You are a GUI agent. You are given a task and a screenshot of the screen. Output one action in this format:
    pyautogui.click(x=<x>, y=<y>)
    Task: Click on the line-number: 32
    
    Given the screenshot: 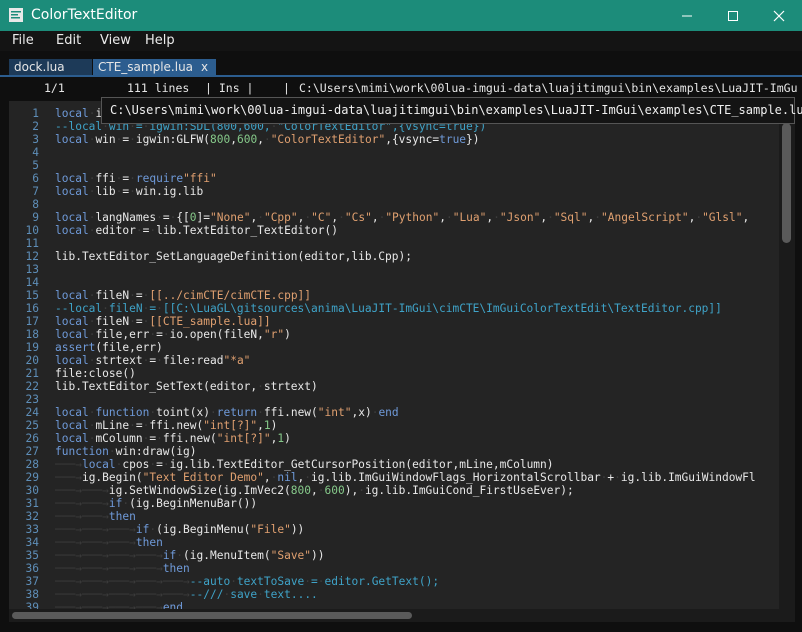 What is the action you would take?
    pyautogui.click(x=32, y=516)
    